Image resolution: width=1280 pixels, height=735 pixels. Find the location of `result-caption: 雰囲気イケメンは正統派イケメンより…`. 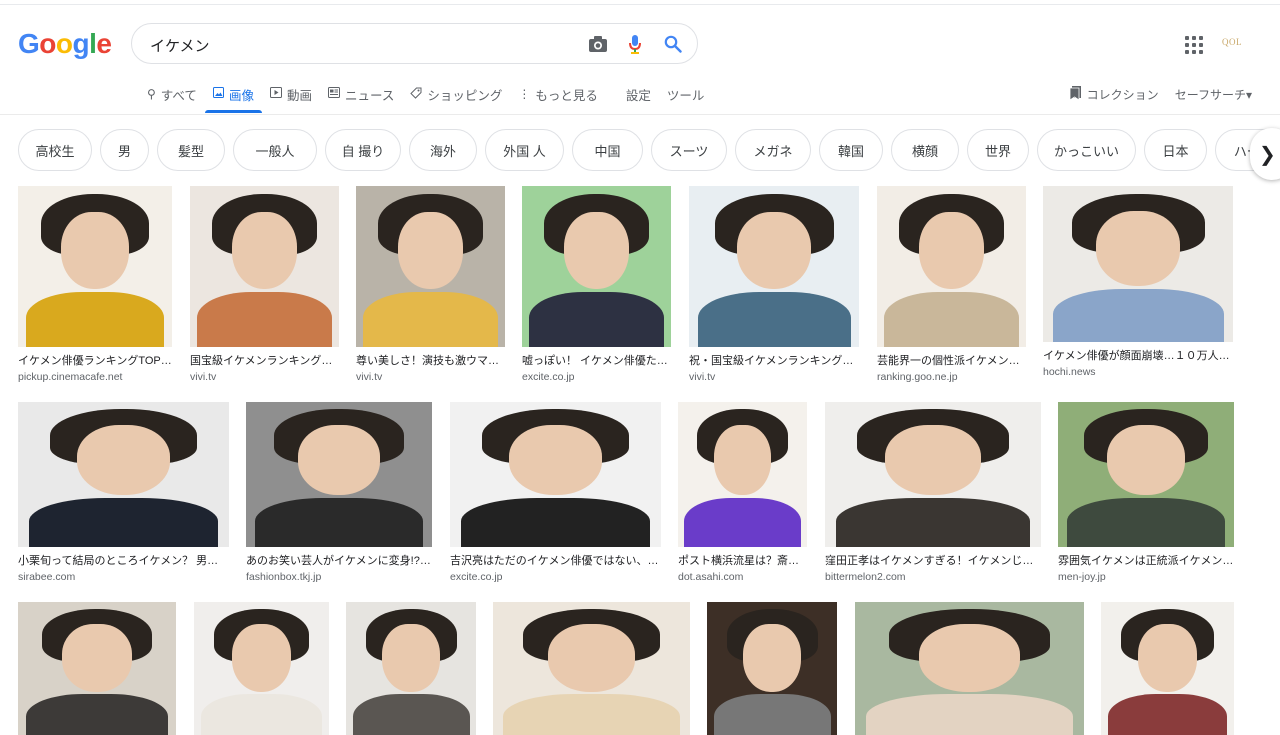

result-caption: 雰囲気イケメンは正統派イケメンより… is located at coordinates (1146, 561).